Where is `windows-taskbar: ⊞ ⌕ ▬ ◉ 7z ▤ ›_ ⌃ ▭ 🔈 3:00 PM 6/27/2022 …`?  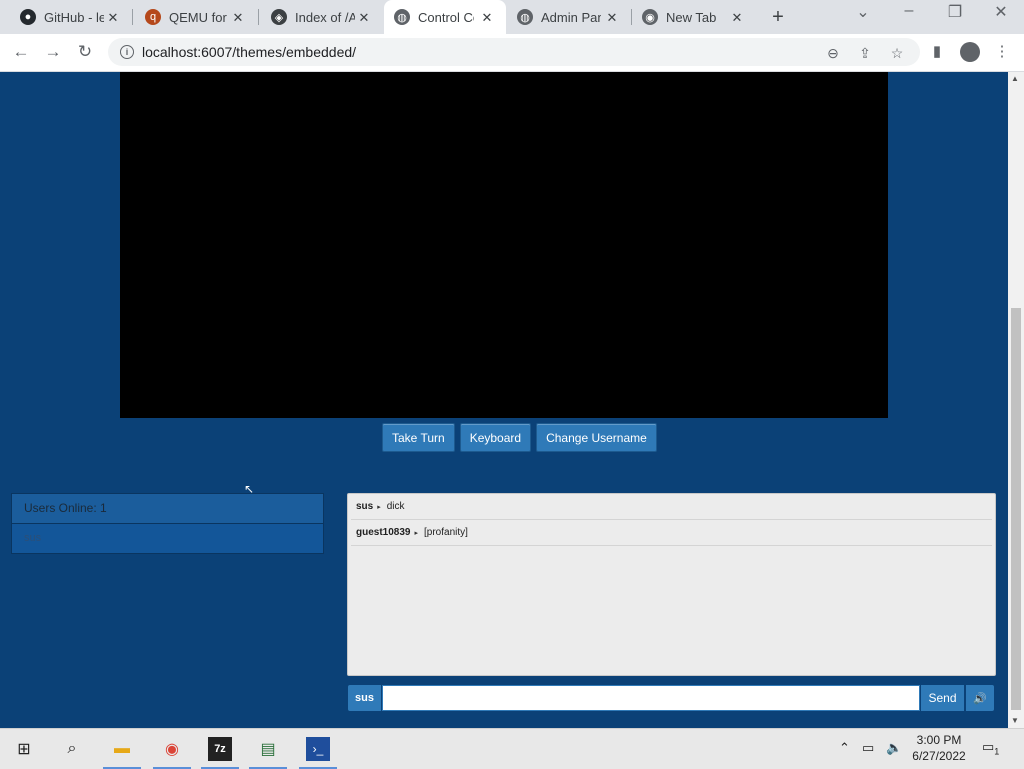 windows-taskbar: ⊞ ⌕ ▬ ◉ 7z ▤ ›_ ⌃ ▭ 🔈 3:00 PM 6/27/2022 … is located at coordinates (512, 748).